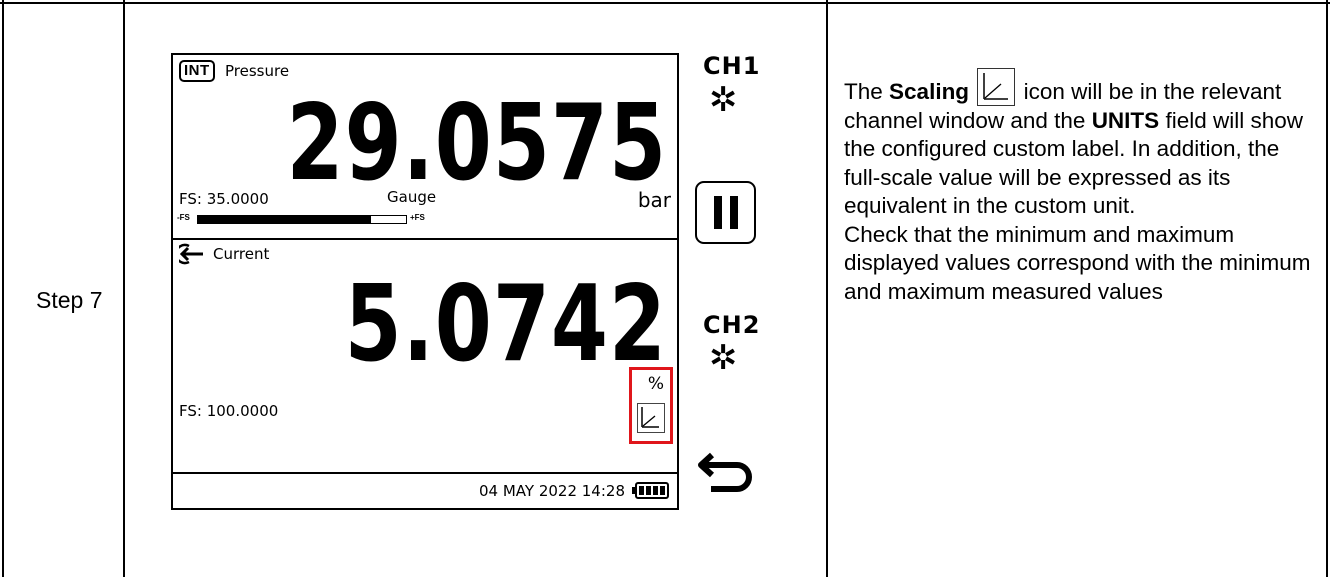  Describe the element at coordinates (725, 212) in the screenshot. I see `pause-button` at that location.